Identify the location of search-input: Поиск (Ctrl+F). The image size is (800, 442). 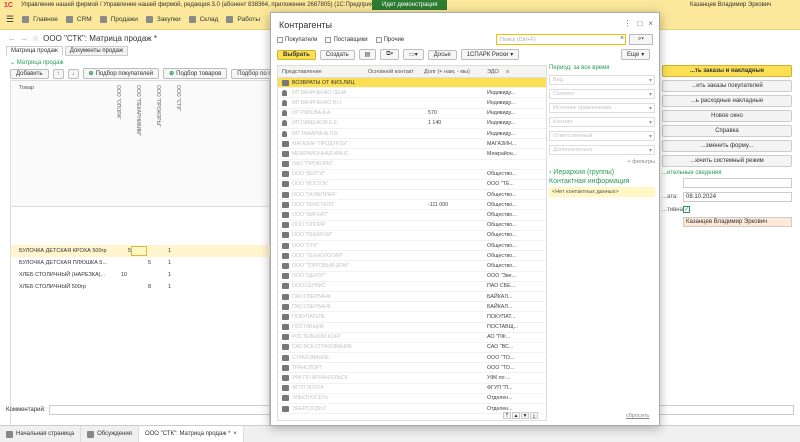
(561, 39).